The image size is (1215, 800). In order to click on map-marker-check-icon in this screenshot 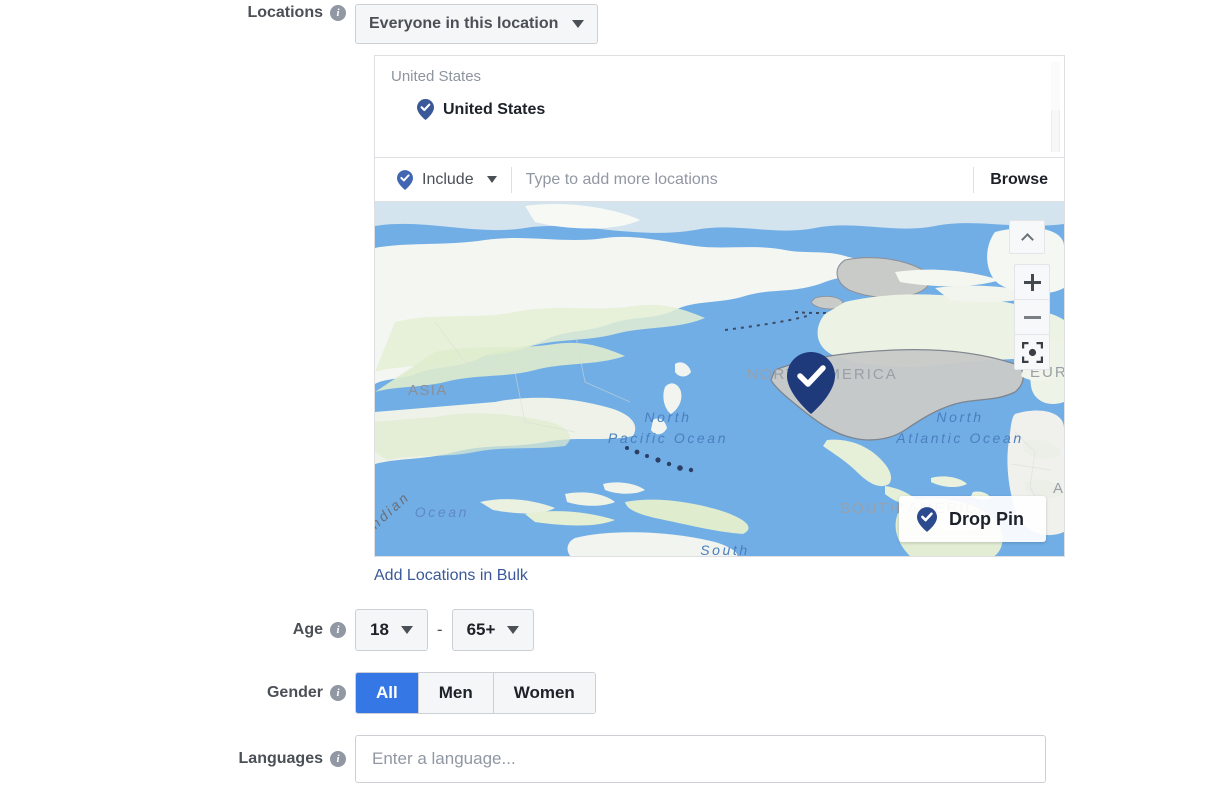, I will do `click(811, 385)`.